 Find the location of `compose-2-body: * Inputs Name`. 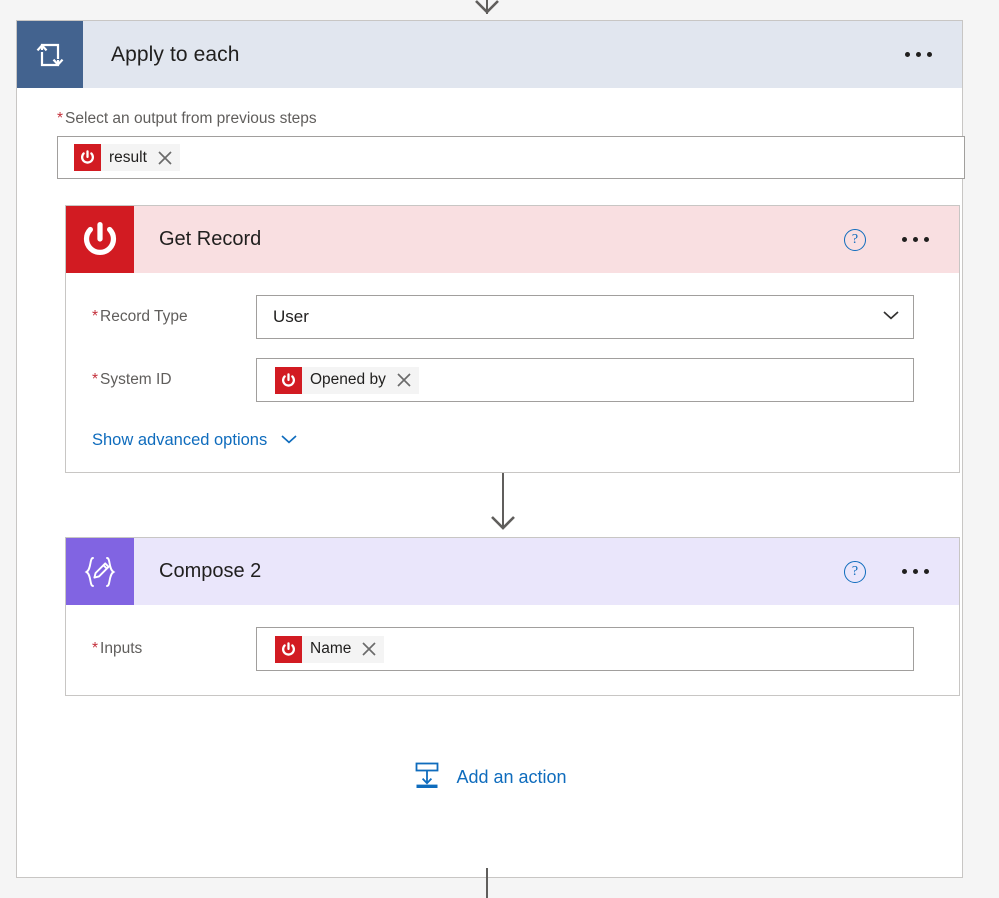

compose-2-body: * Inputs Name is located at coordinates (512, 638).